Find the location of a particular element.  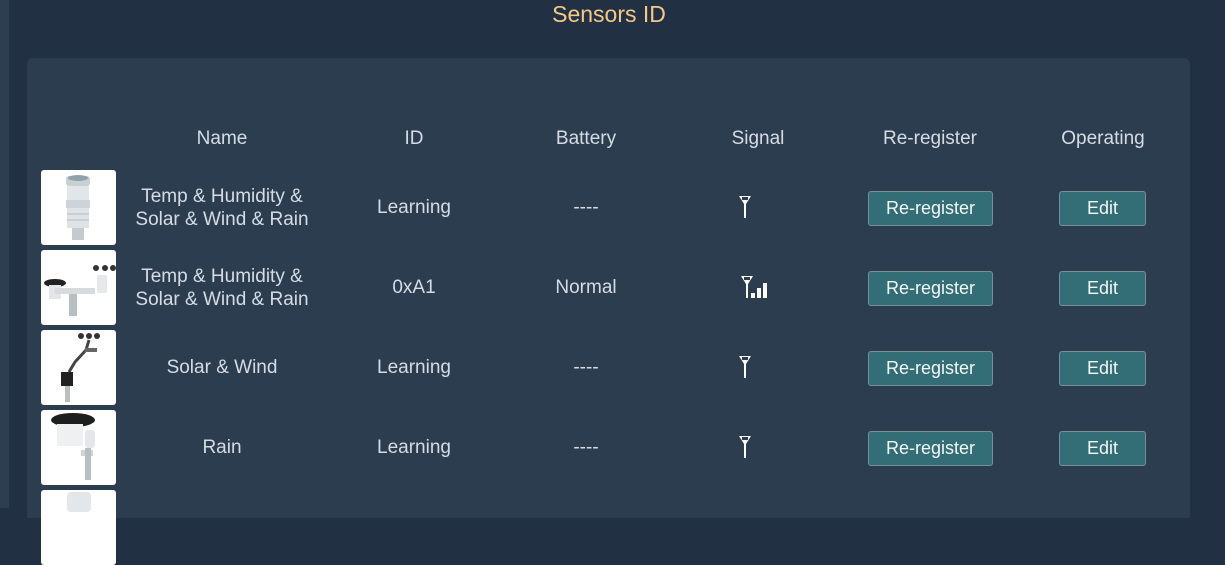

solar-wind-sensor-image is located at coordinates (78, 367).